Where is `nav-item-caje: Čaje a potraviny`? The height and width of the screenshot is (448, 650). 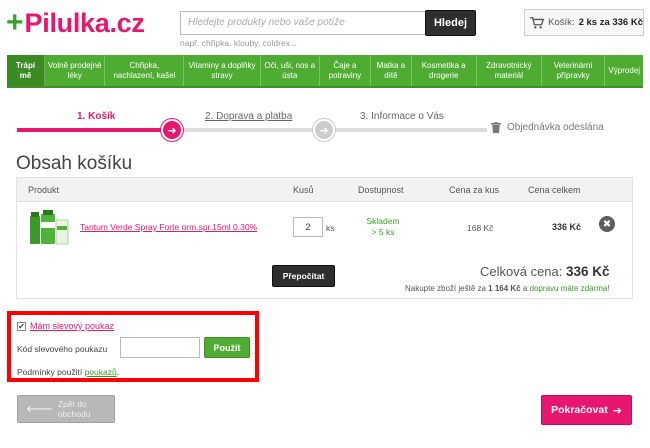
nav-item-caje: Čaje a potraviny is located at coordinates (346, 70).